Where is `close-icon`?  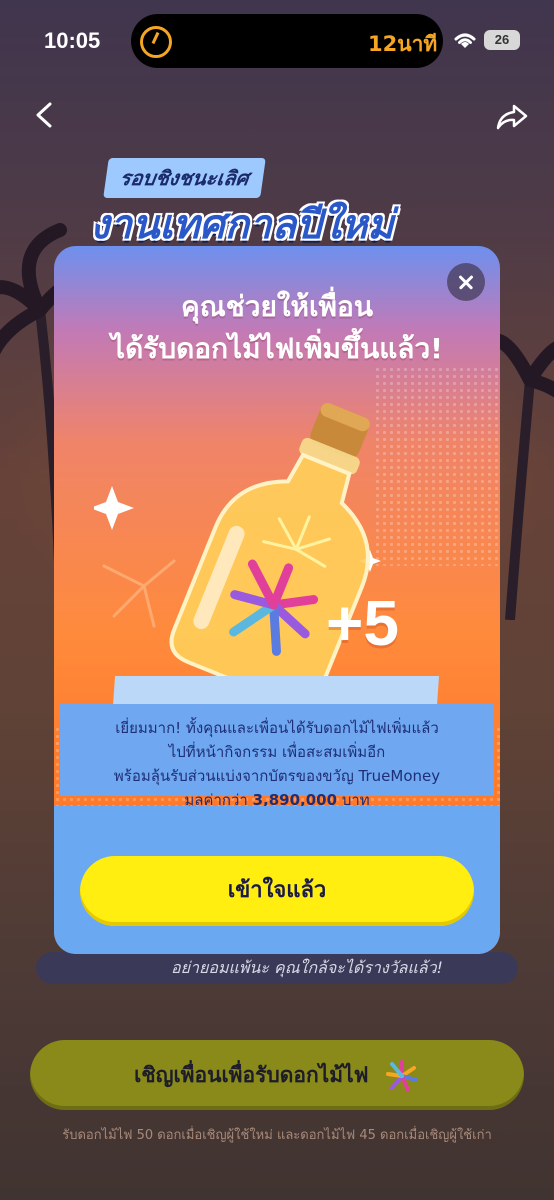 close-icon is located at coordinates (466, 282).